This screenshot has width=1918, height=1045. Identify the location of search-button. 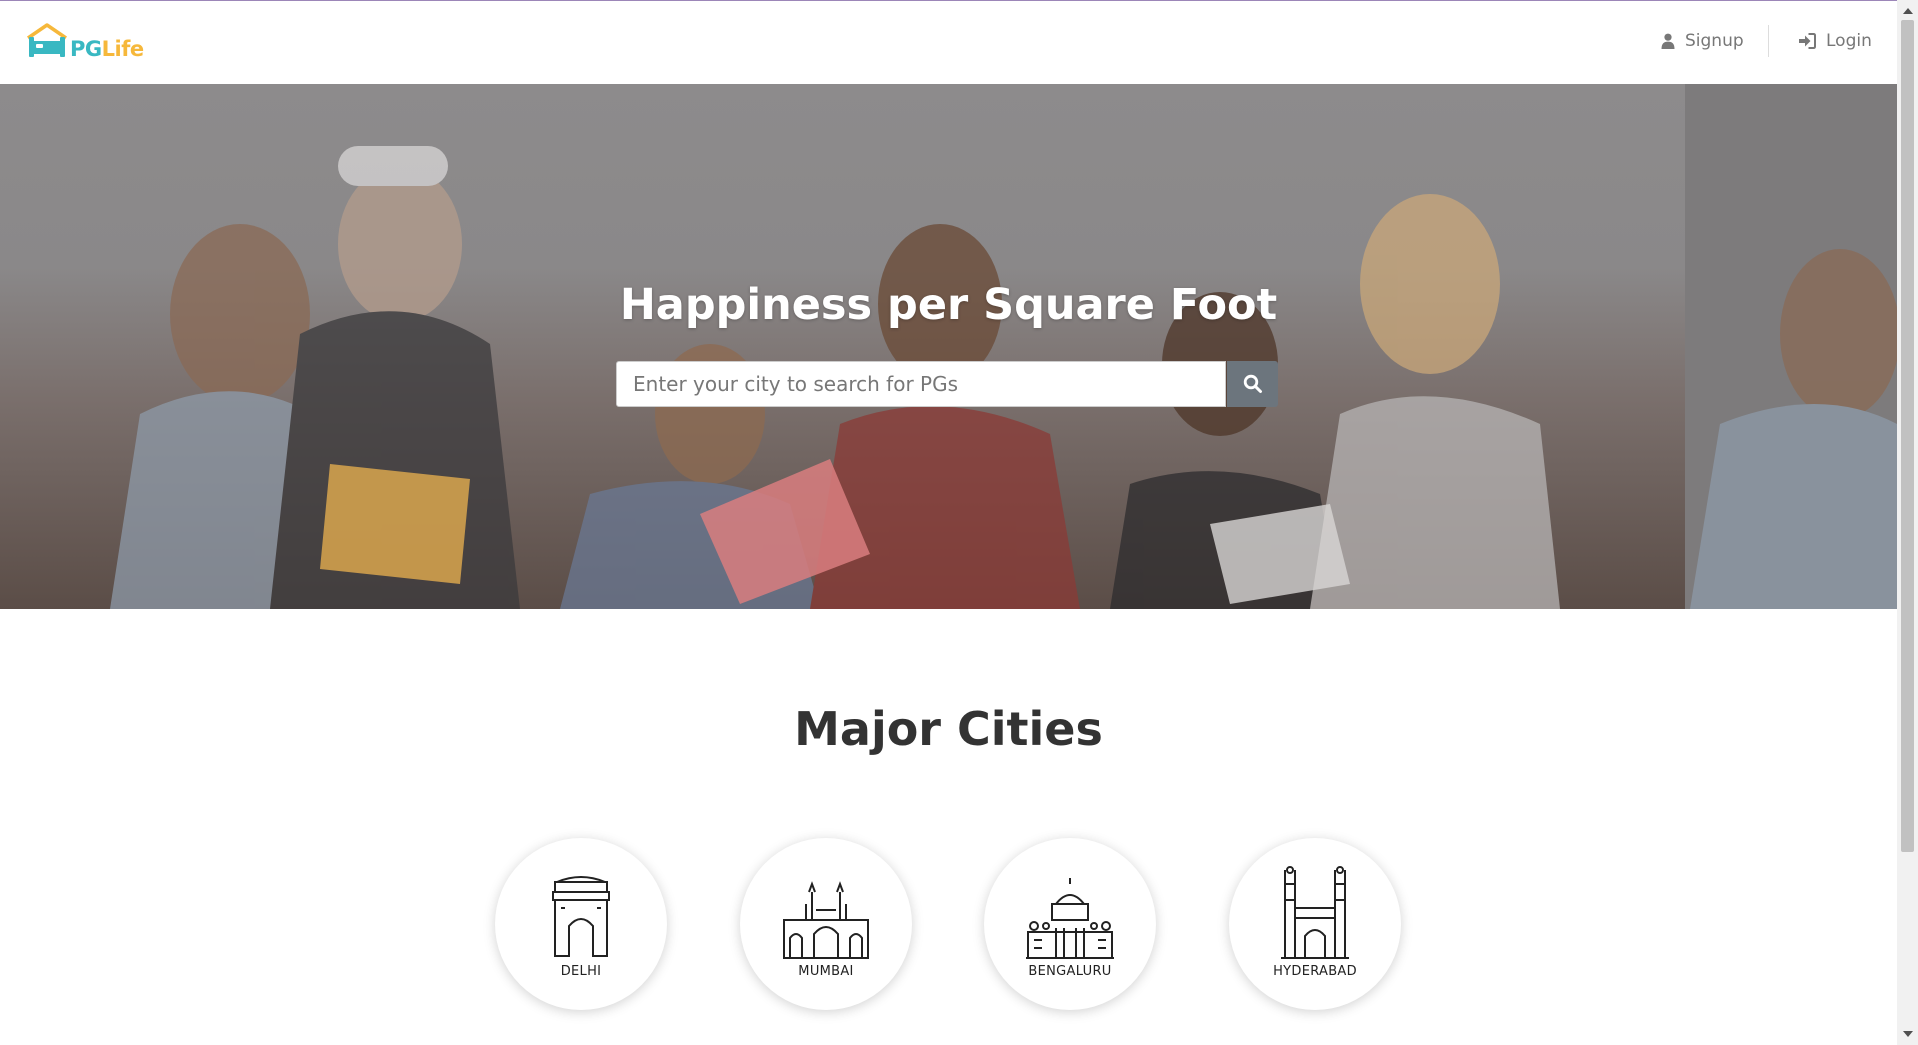
(1252, 384).